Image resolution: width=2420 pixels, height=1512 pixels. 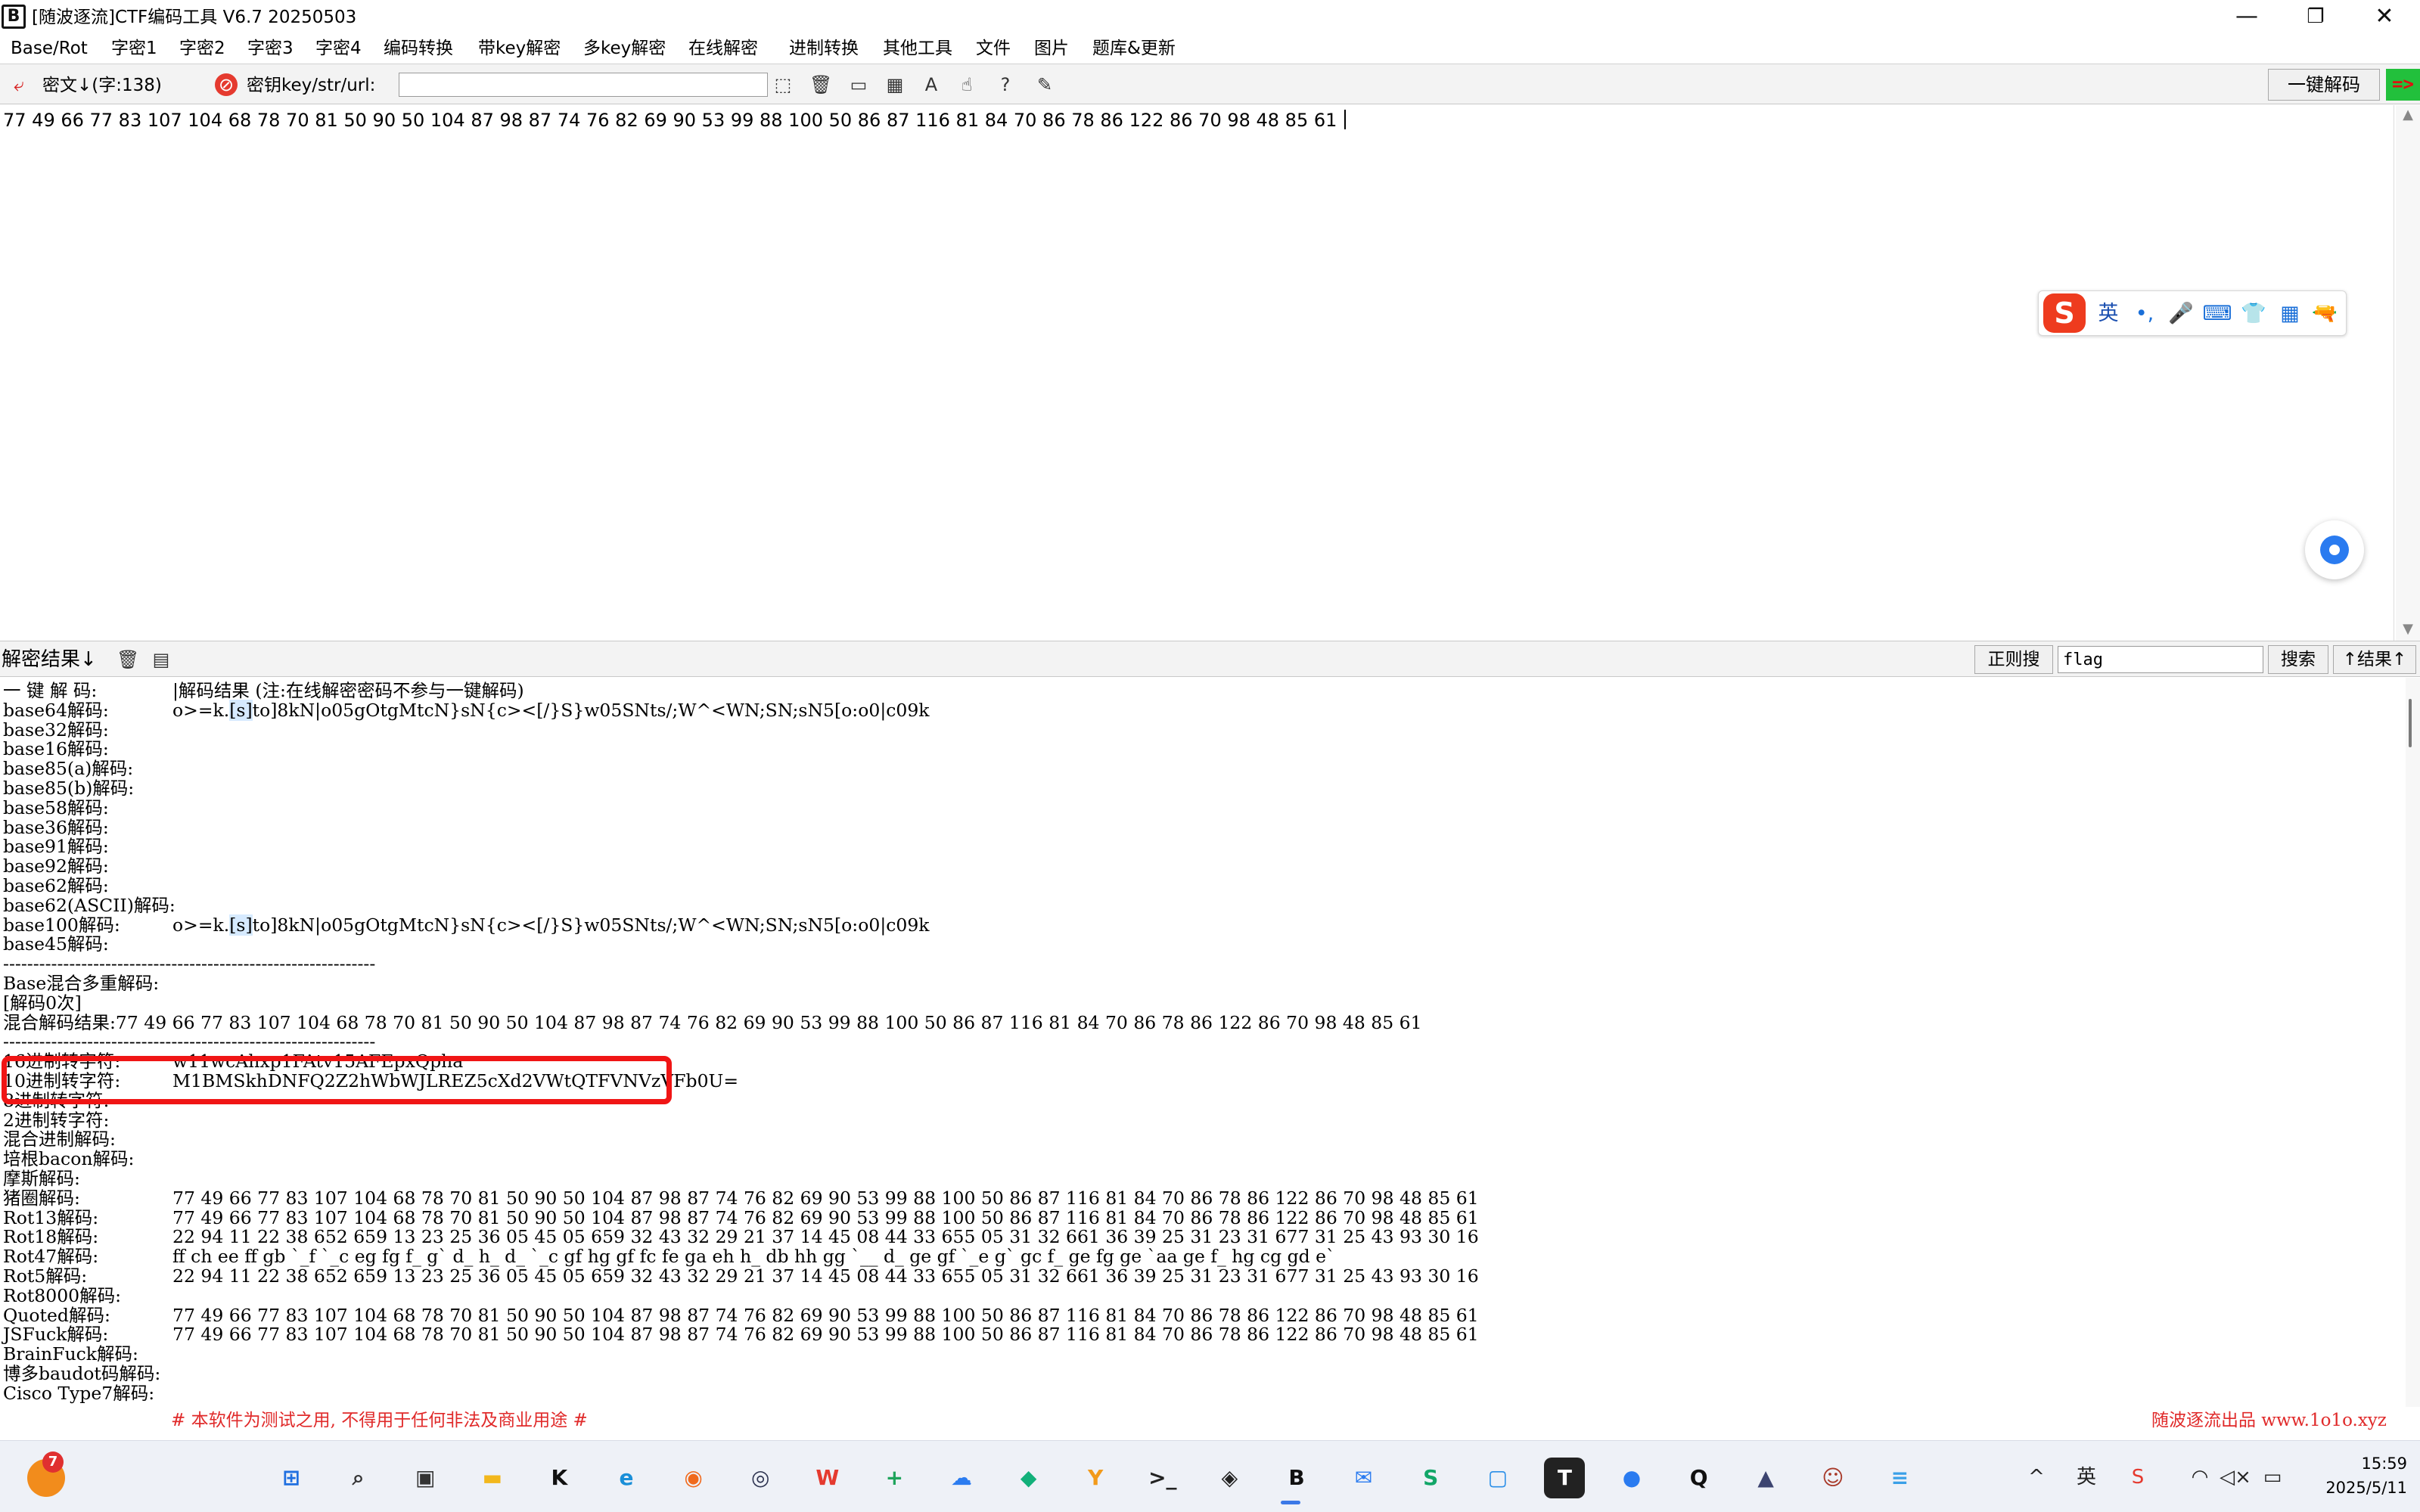 I want to click on battery-icon: ▭, so click(x=2272, y=1477).